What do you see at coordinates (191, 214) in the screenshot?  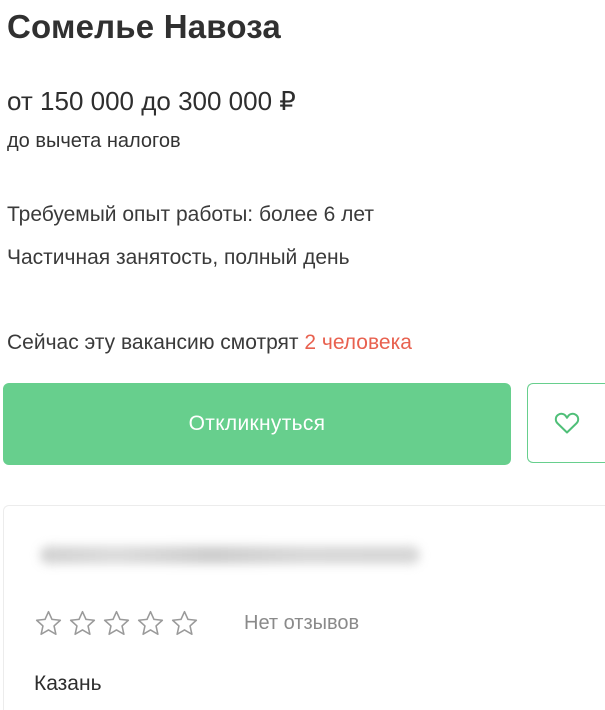 I see `experience-requirement: Требуемый опыт работы: более 6 лет` at bounding box center [191, 214].